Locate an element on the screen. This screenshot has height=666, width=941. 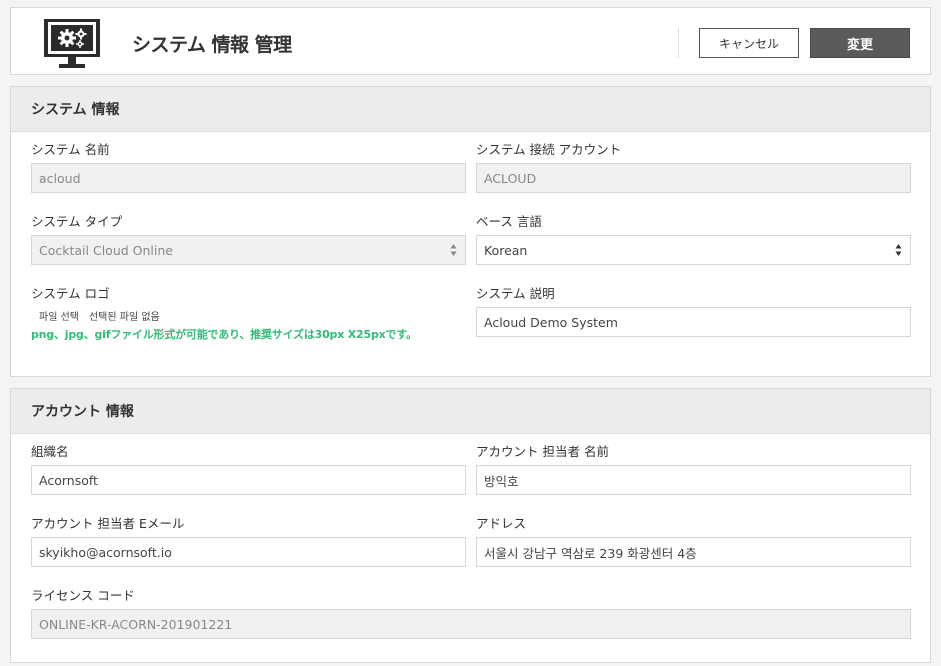
base-language-field: ベース 言語 Korean is located at coordinates (693, 239).